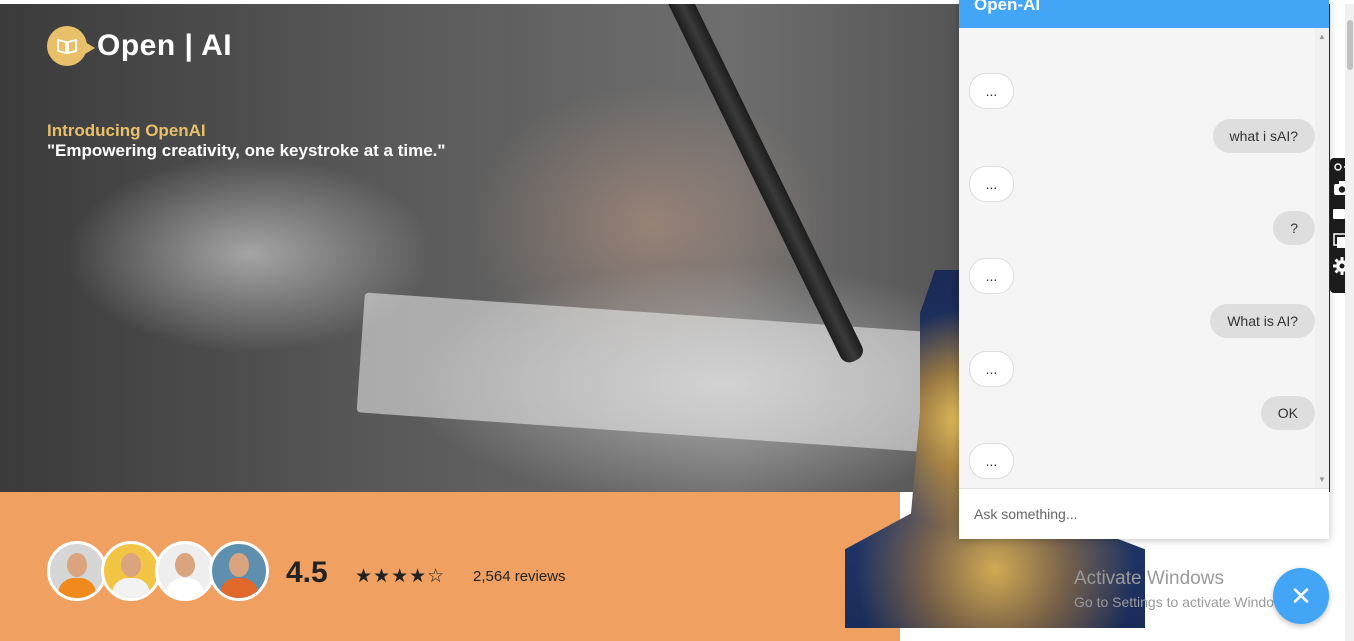 This screenshot has width=1354, height=641. Describe the element at coordinates (670, 374) in the screenshot. I see `notebook-image` at that location.